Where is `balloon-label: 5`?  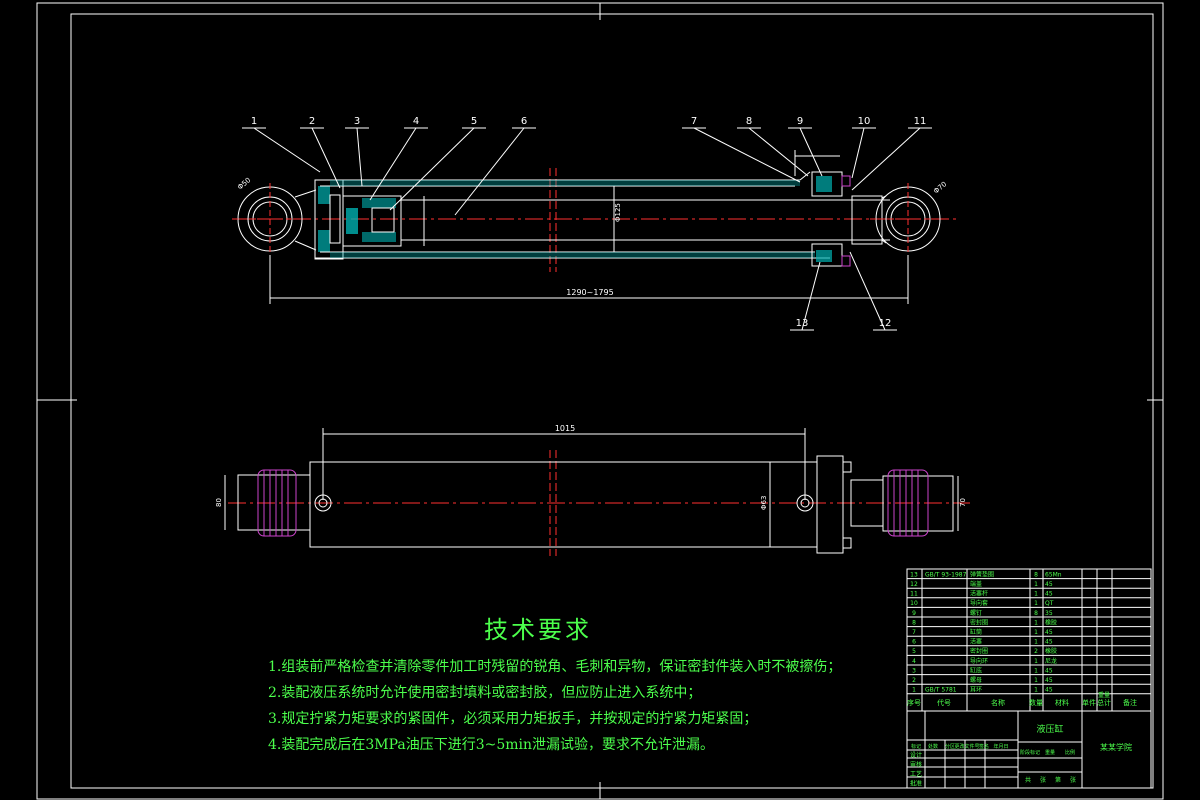 balloon-label: 5 is located at coordinates (474, 121).